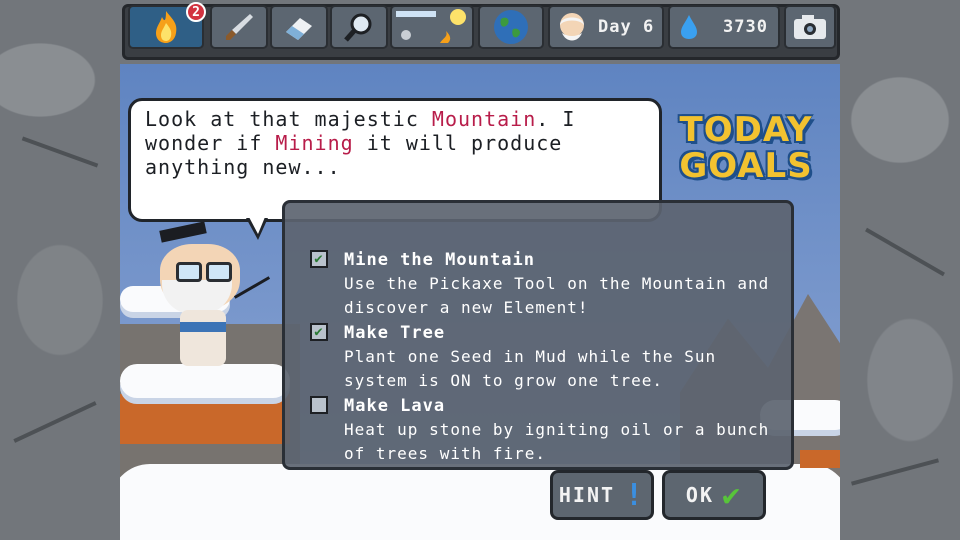 The height and width of the screenshot is (540, 960). I want to click on professor-icon, so click(572, 27).